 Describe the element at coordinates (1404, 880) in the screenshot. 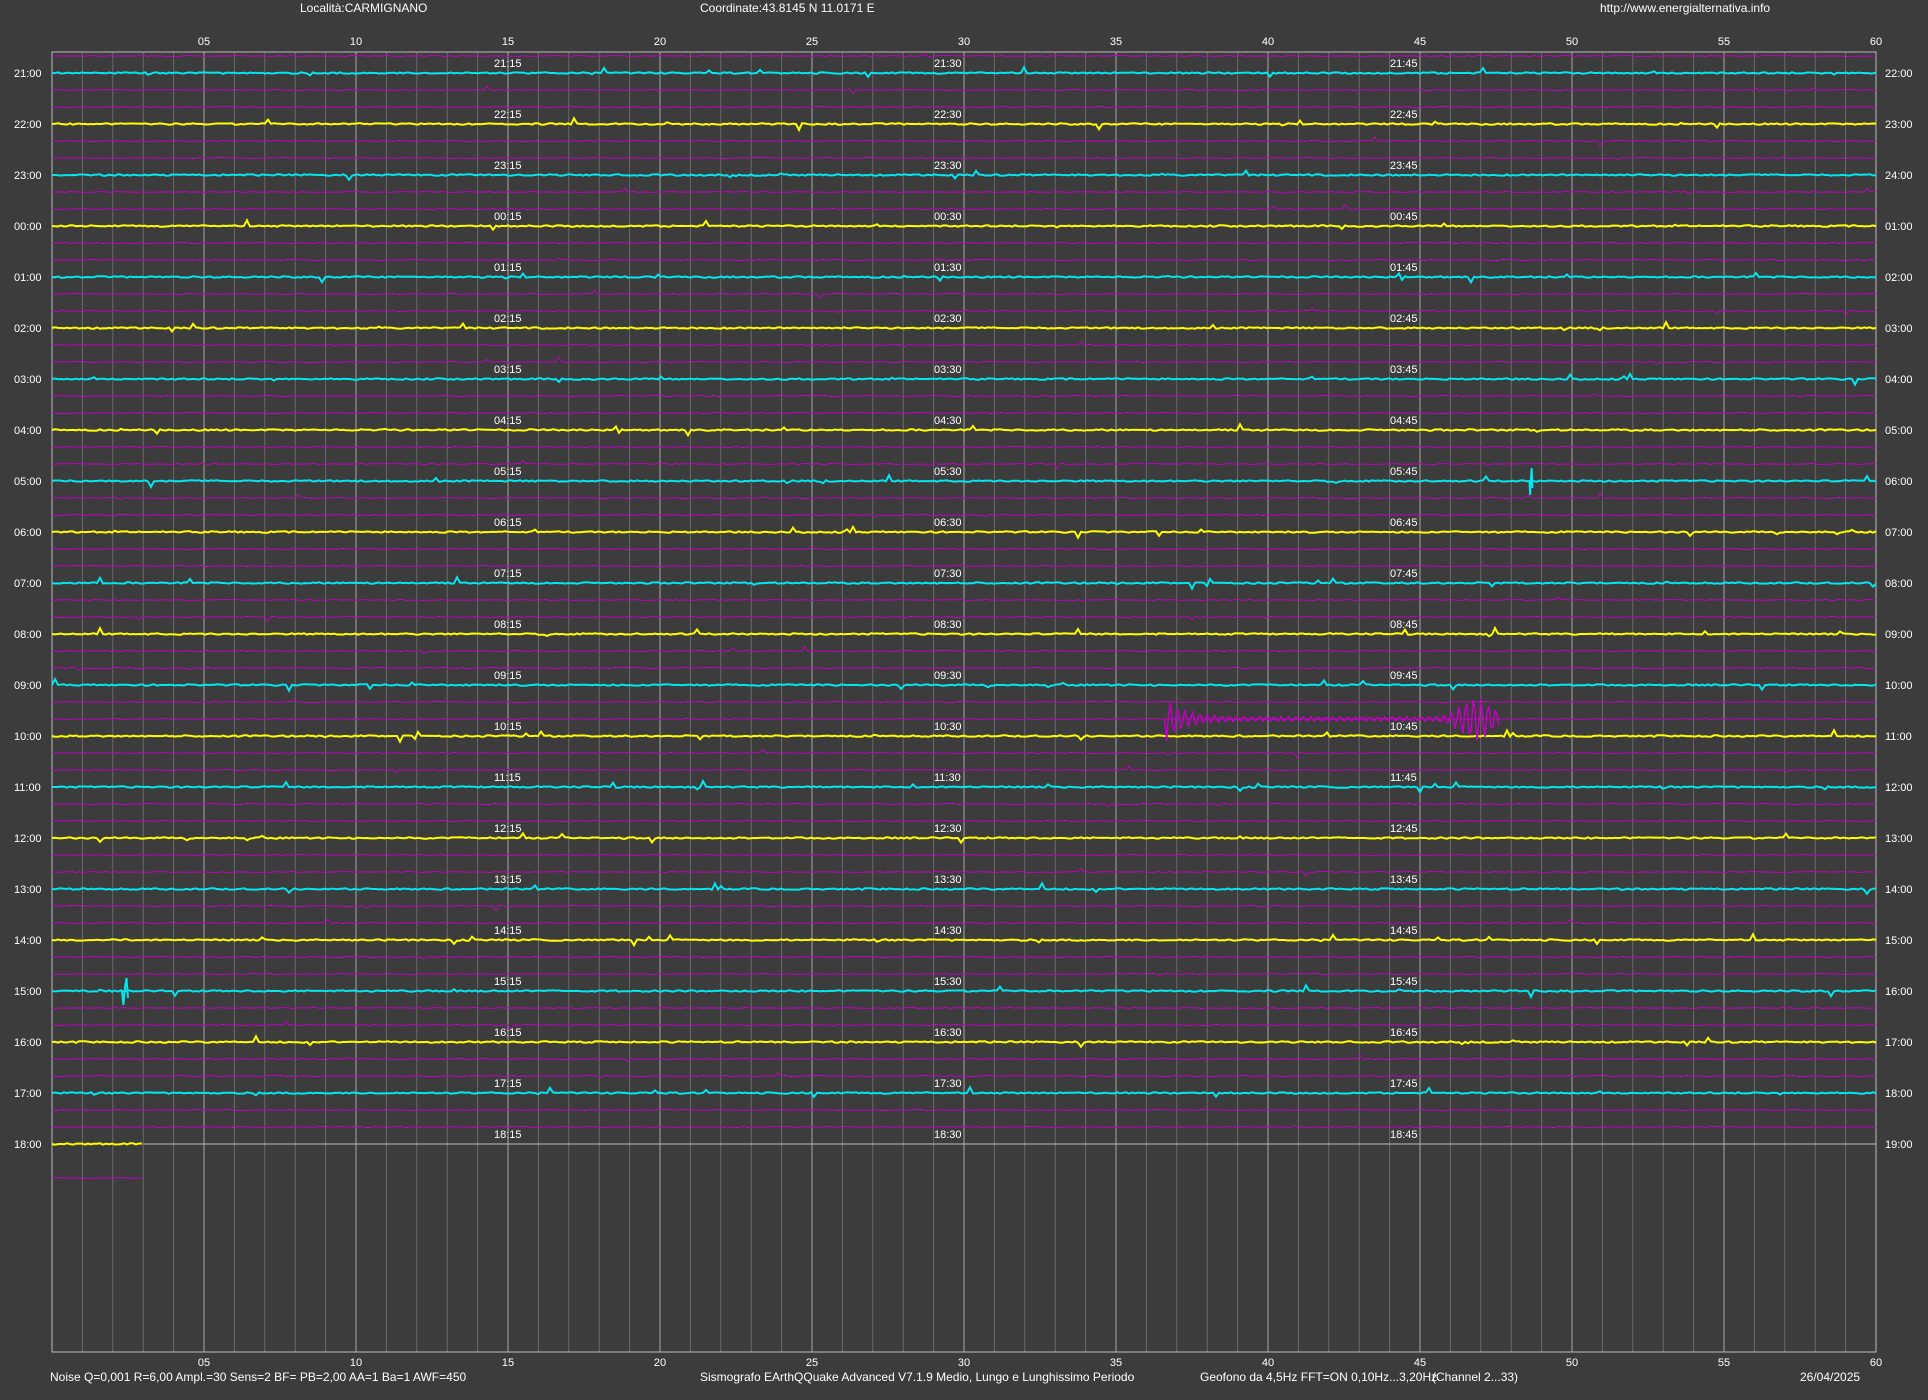

I see `quarter-label: 13:45` at that location.